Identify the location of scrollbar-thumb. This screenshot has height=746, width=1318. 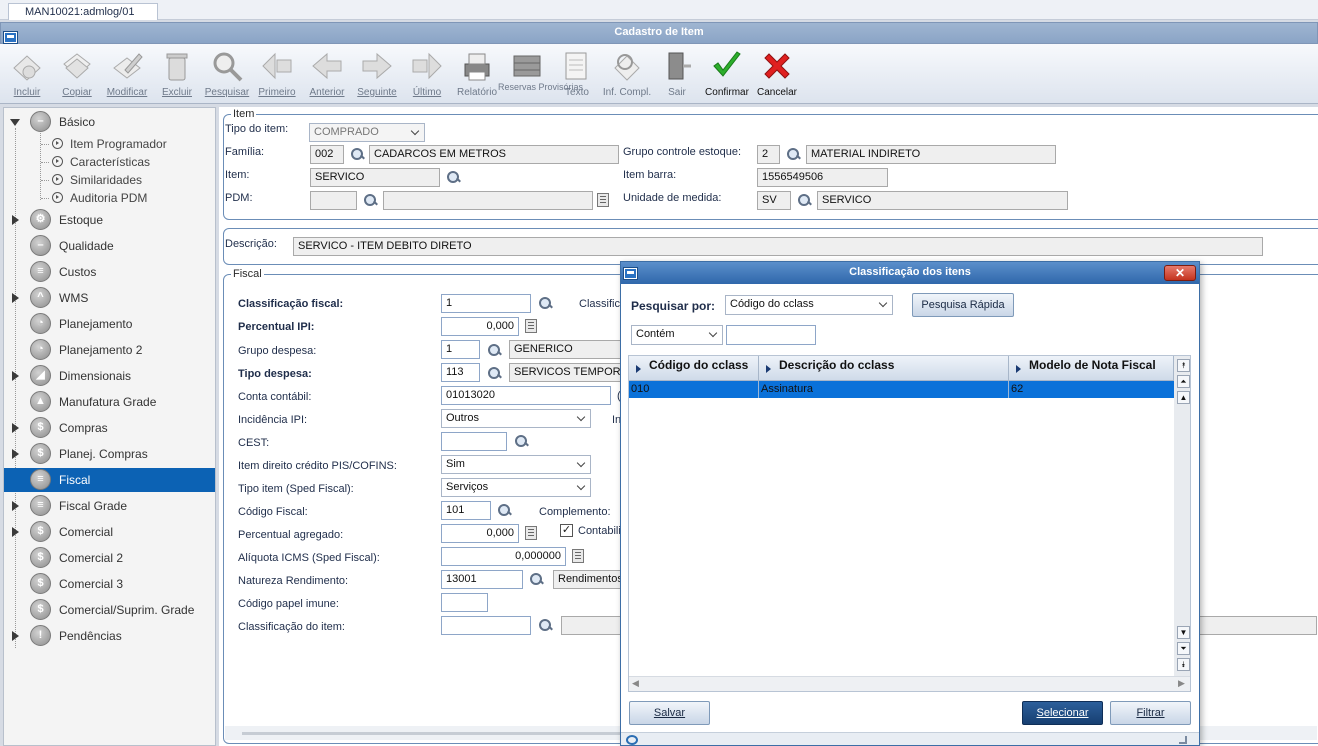
(432, 733).